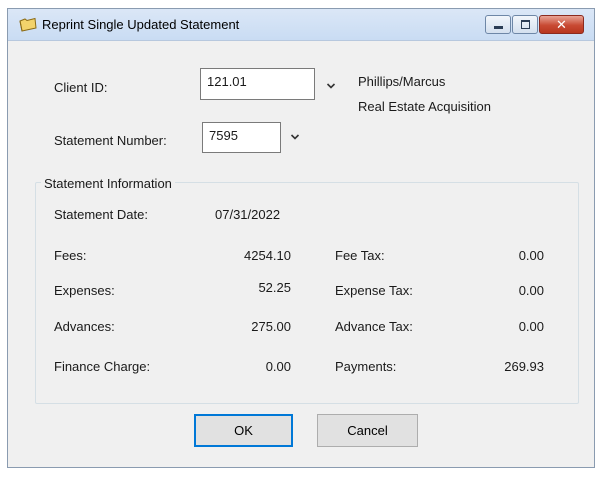  Describe the element at coordinates (248, 214) in the screenshot. I see `statement-date-value: 07/31/2022` at that location.